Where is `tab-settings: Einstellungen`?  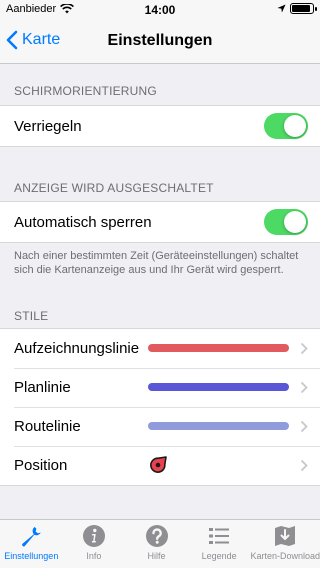 tab-settings: Einstellungen is located at coordinates (31, 544).